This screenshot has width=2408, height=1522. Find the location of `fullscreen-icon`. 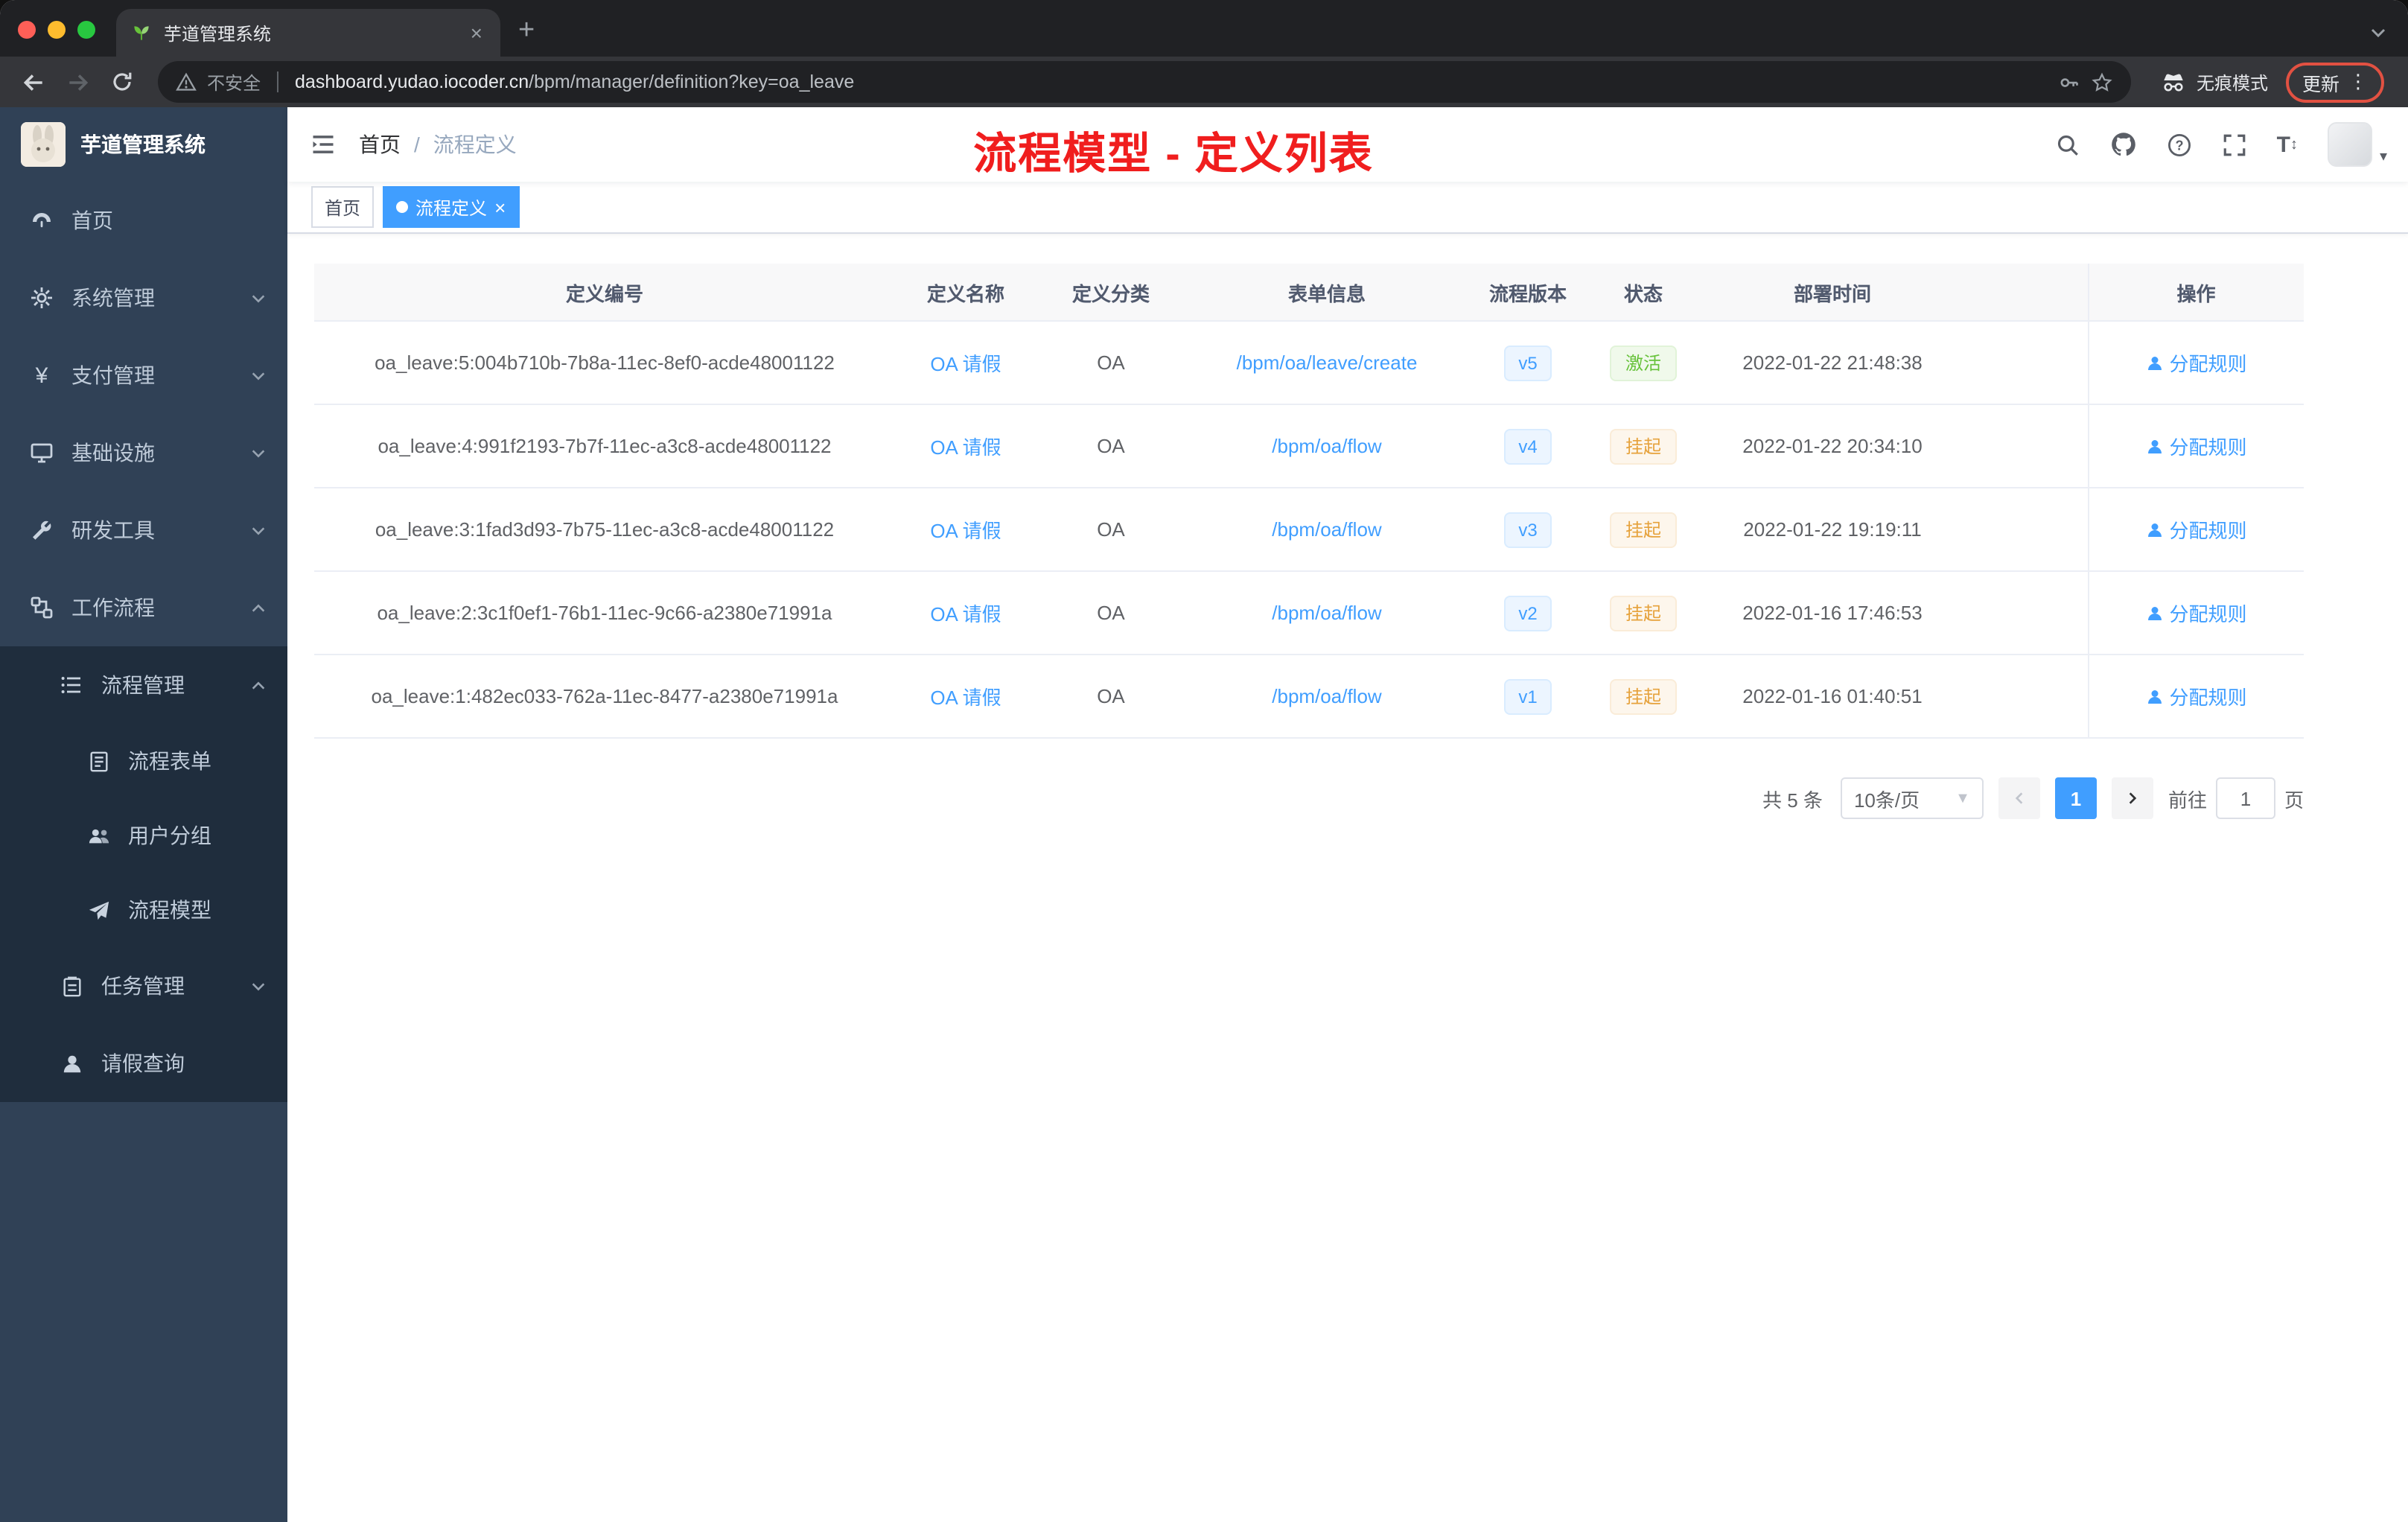

fullscreen-icon is located at coordinates (2234, 144).